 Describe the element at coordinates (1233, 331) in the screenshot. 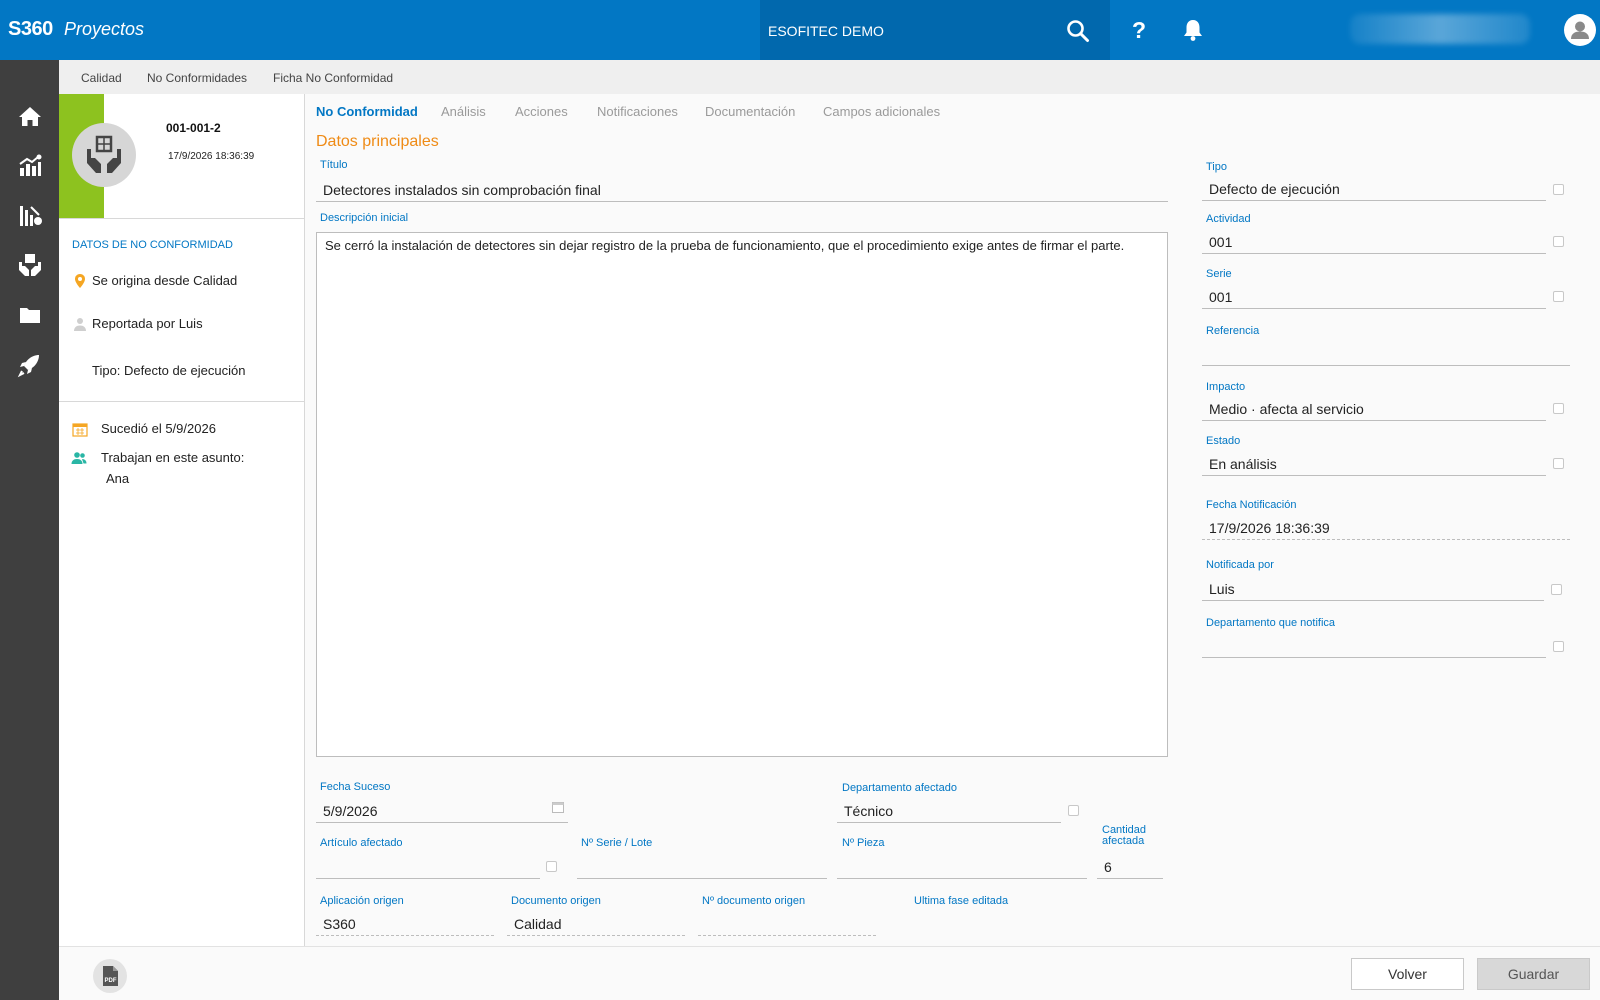

I see `referencia-label: Referencia` at that location.